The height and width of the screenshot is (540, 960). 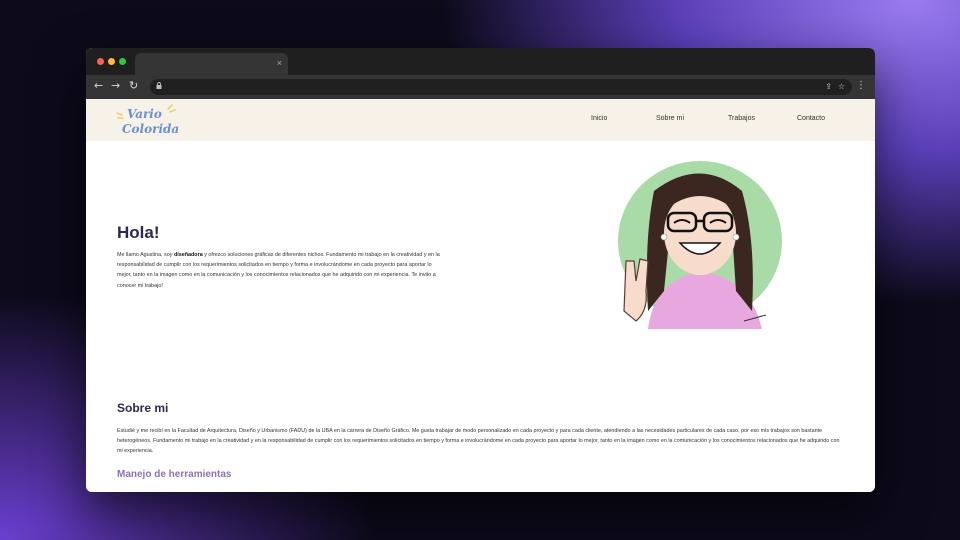 What do you see at coordinates (599, 118) in the screenshot?
I see `nav-inicio: Inicio` at bounding box center [599, 118].